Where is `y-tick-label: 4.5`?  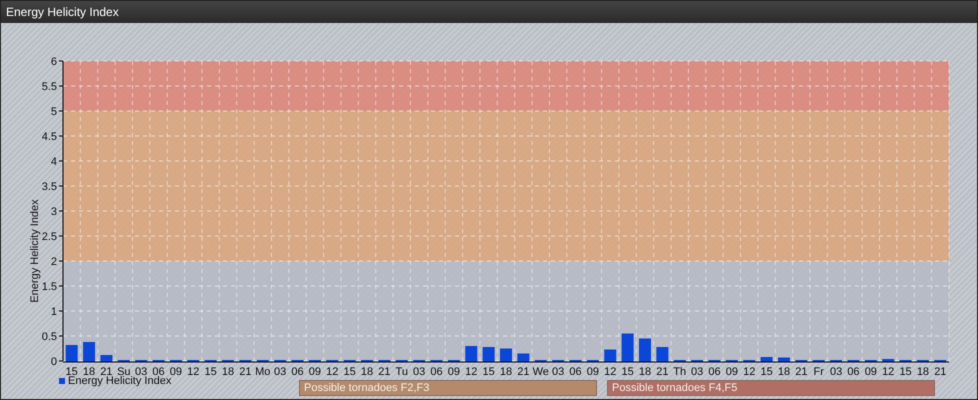
y-tick-label: 4.5 is located at coordinates (49, 137).